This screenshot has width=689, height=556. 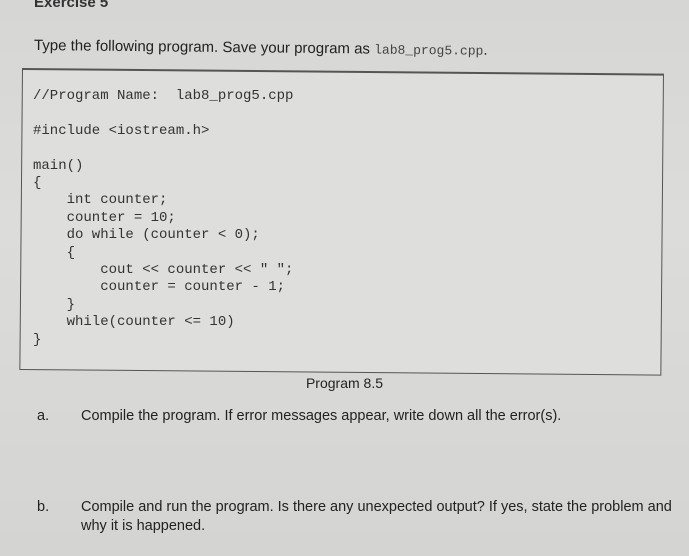 What do you see at coordinates (344, 383) in the screenshot?
I see `program-caption: Program 8.5` at bounding box center [344, 383].